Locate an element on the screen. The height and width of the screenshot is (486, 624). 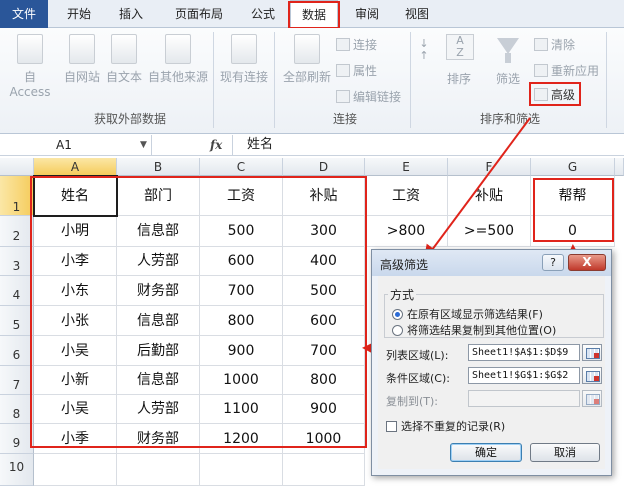
copy-to-label: 复制到(T): is located at coordinates (412, 401).